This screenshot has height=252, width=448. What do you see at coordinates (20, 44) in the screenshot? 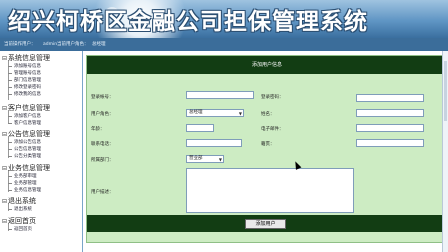
I see `current-user-label: 当前操作用户：` at bounding box center [20, 44].